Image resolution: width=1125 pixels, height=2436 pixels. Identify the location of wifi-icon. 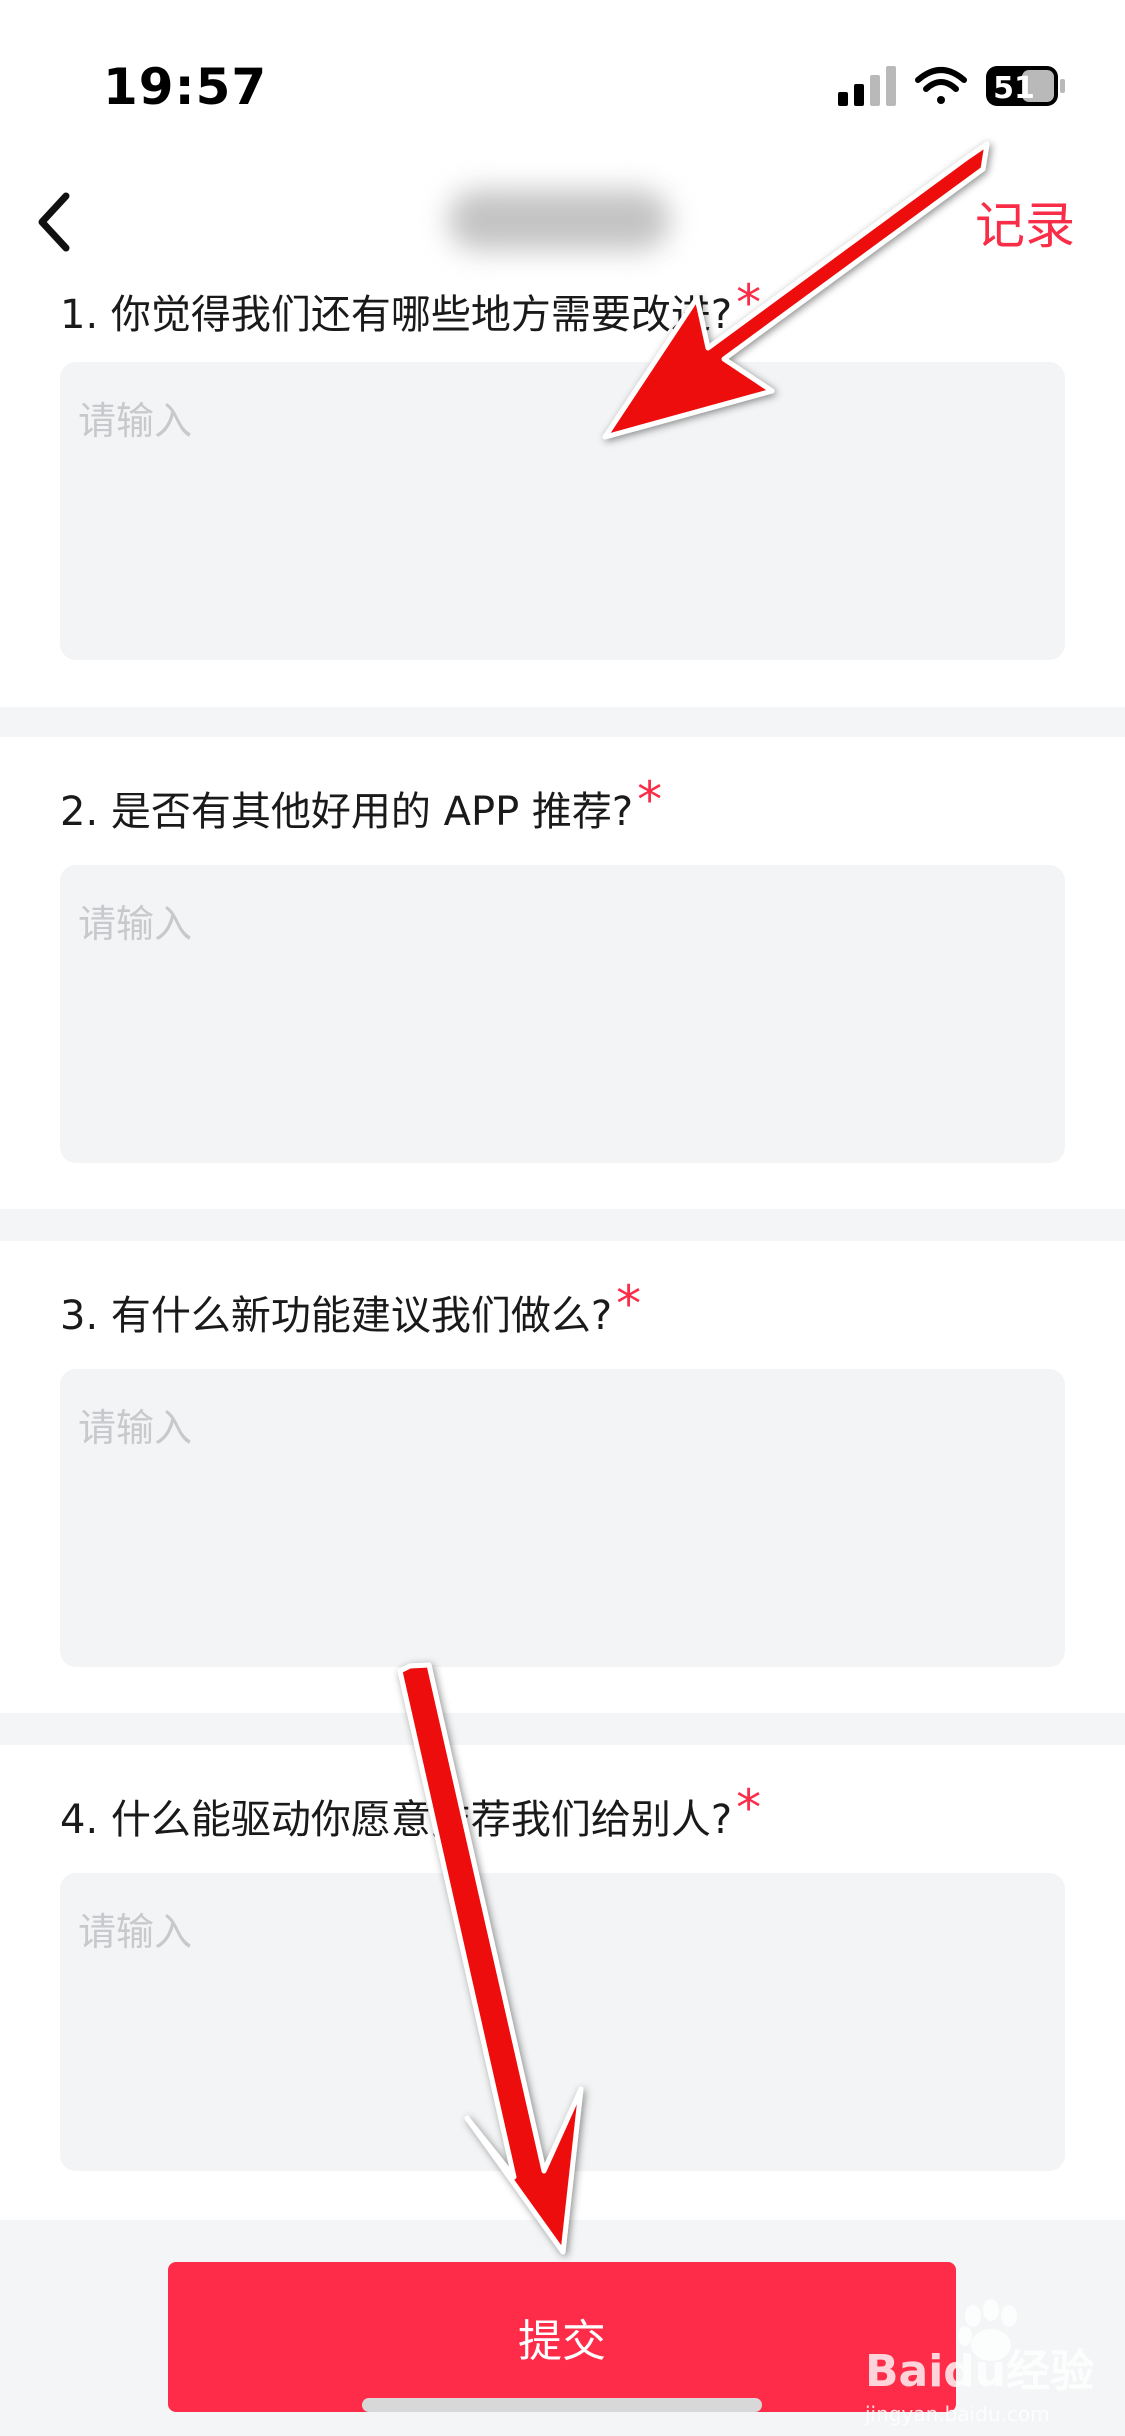
(941, 85).